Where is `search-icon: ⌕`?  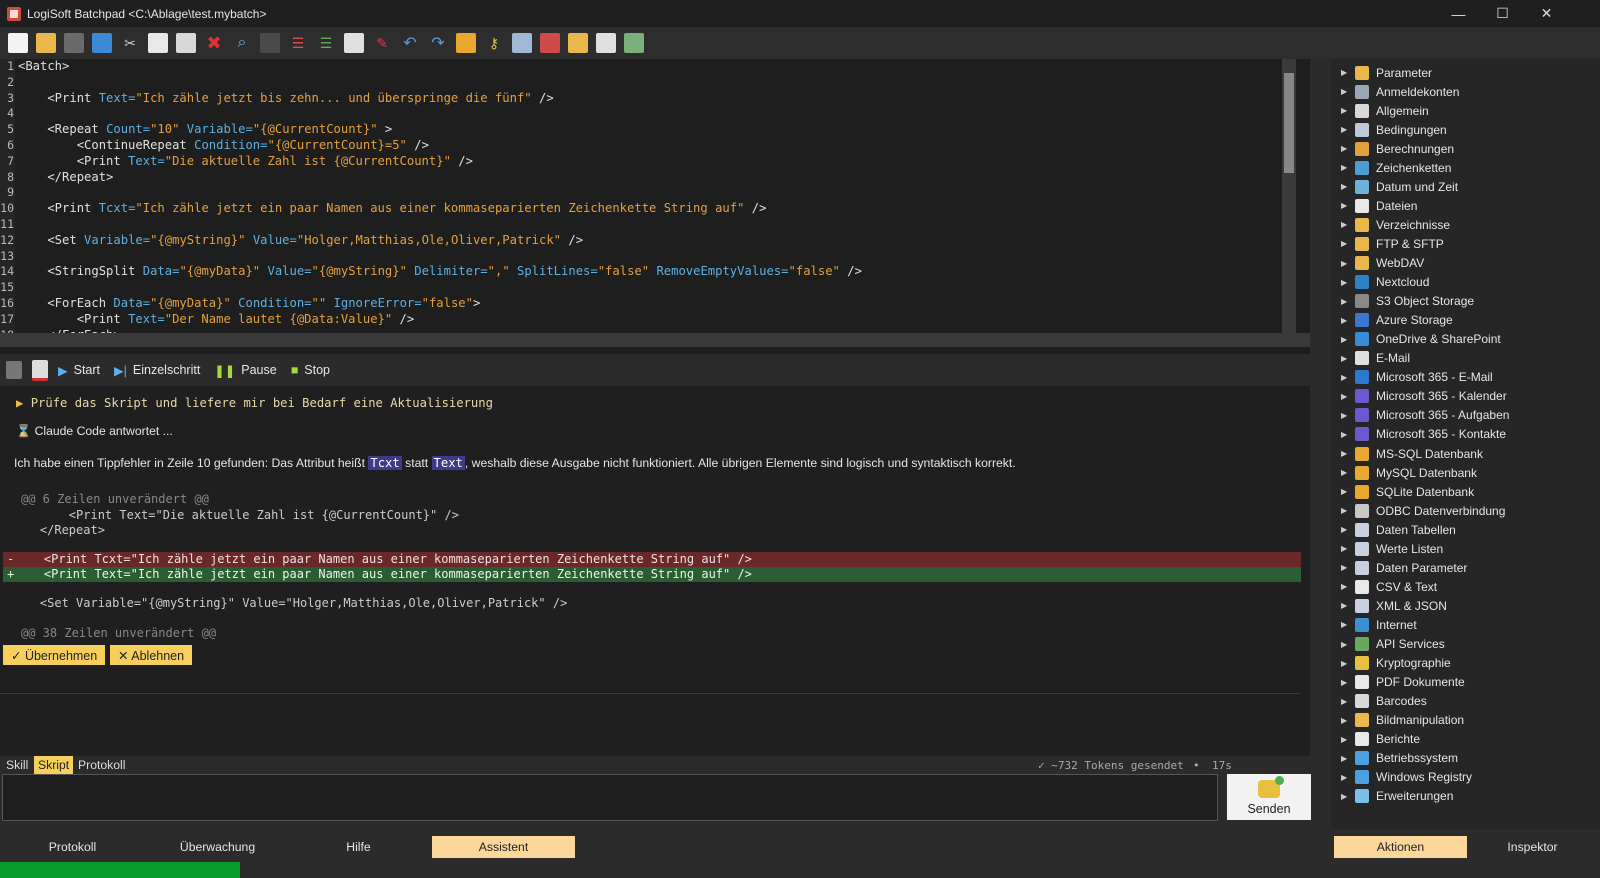
search-icon: ⌕ is located at coordinates (242, 43).